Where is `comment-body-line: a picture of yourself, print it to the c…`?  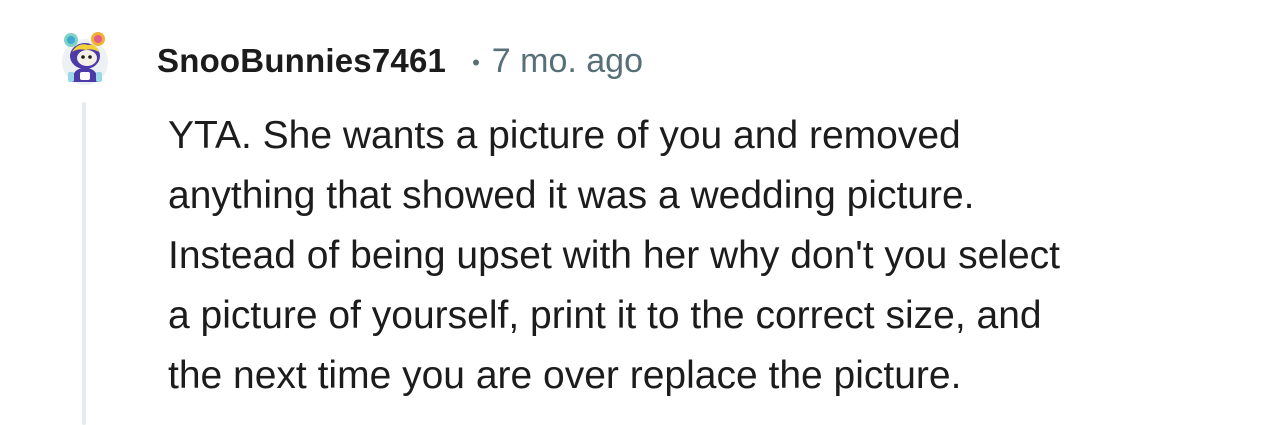 comment-body-line: a picture of yourself, print it to the c… is located at coordinates (605, 315).